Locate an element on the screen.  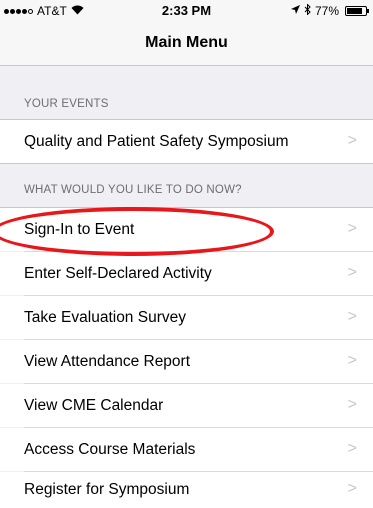
menu-item-attendance-report: View Attendance Report > is located at coordinates (186, 361).